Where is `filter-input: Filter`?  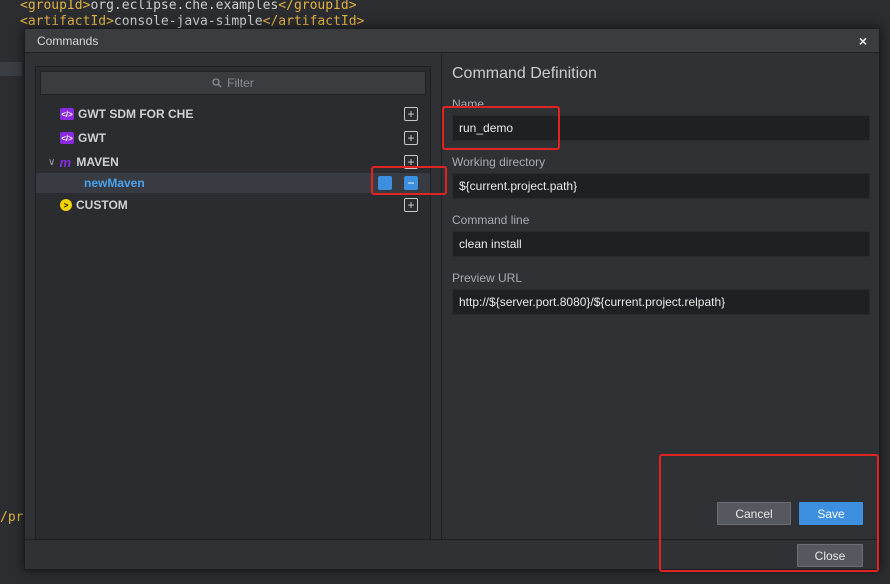
filter-input: Filter is located at coordinates (233, 83).